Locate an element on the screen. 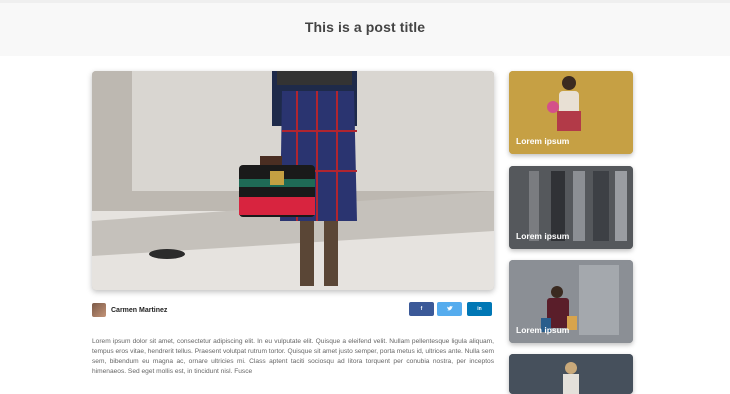  twitter-share-button is located at coordinates (449, 309).